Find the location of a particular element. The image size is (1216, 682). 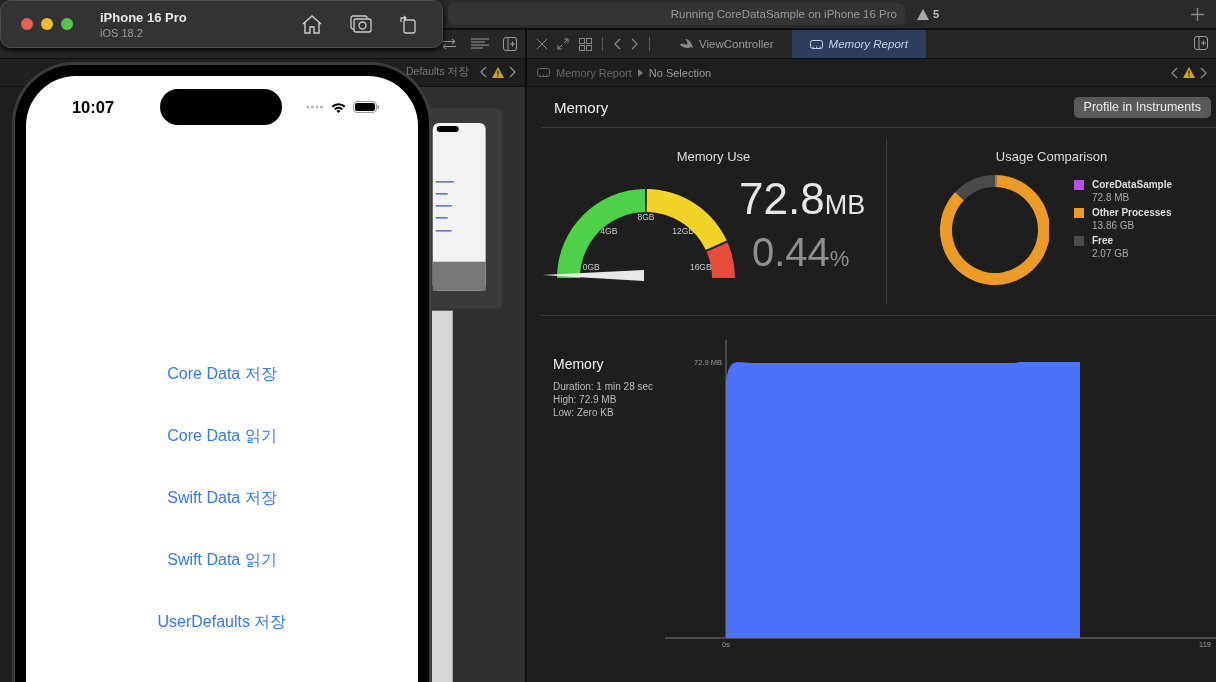

profile-button: Profile in Instruments is located at coordinates (1142, 107).